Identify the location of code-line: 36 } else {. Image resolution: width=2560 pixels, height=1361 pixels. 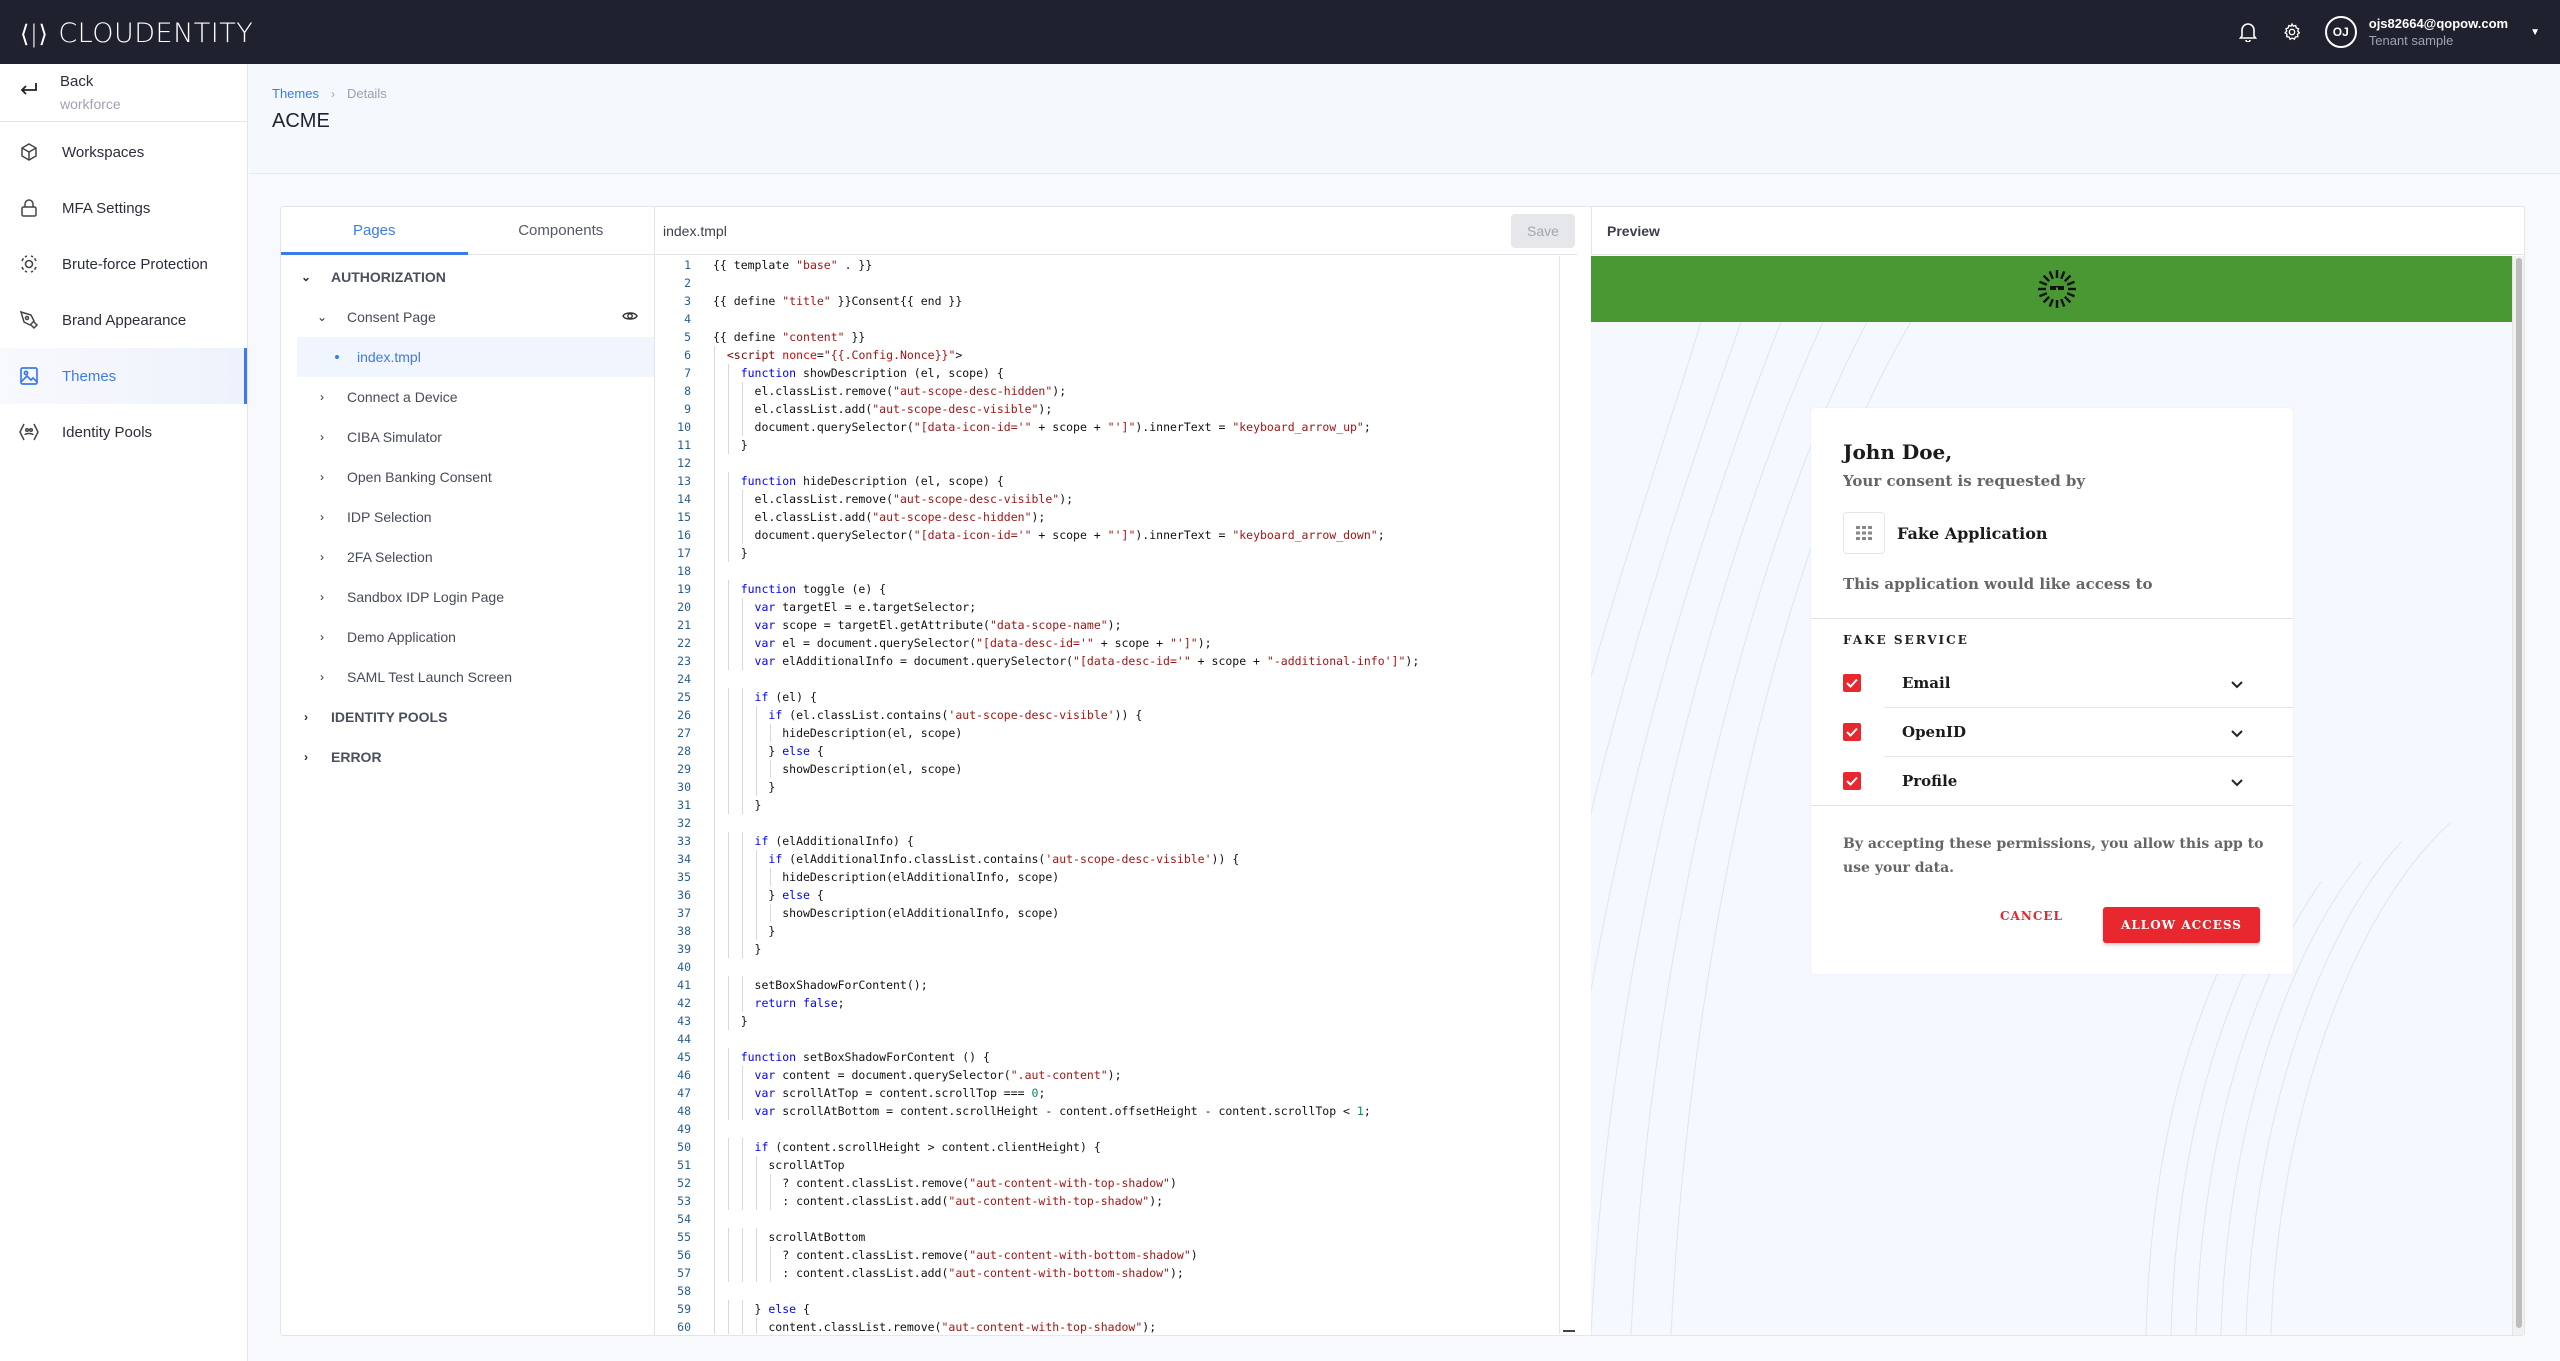
(1107, 895).